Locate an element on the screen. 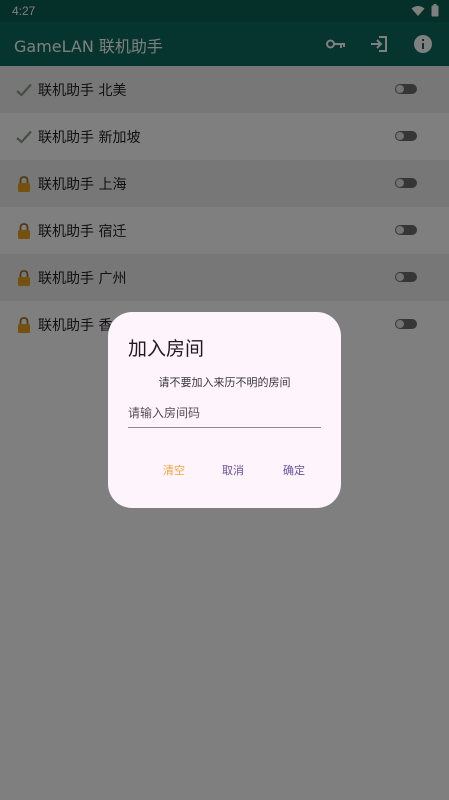  dialog-message: 请不要加入来历不明的房间 is located at coordinates (224, 382).